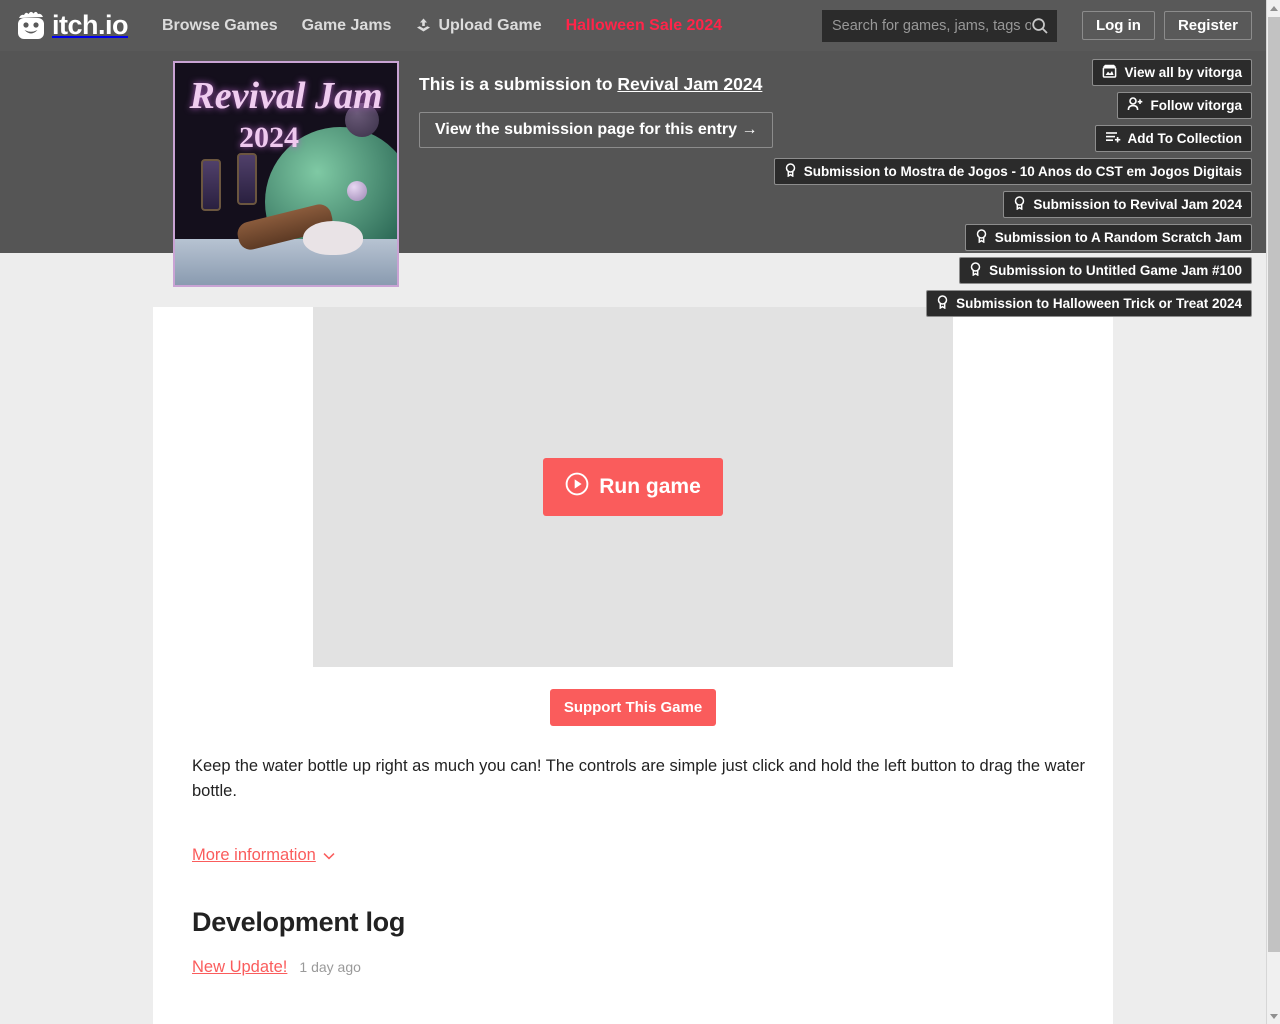  What do you see at coordinates (1040, 26) in the screenshot?
I see `search-icon` at bounding box center [1040, 26].